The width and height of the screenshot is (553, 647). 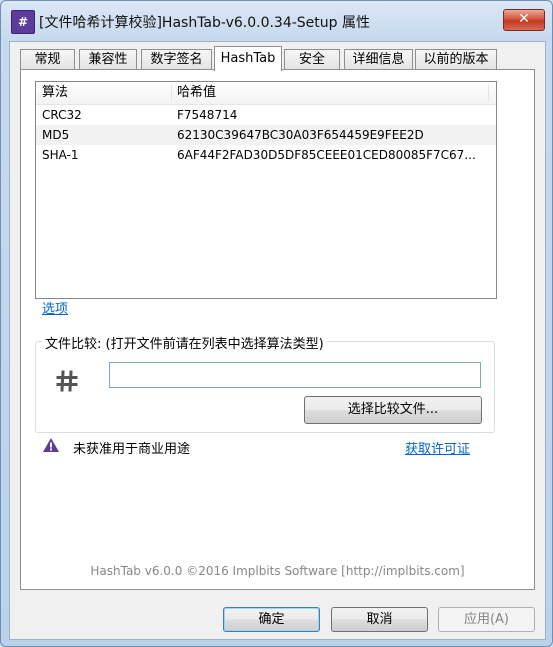 What do you see at coordinates (300, 135) in the screenshot?
I see `hash-value-cell: 62130C39647BC30A03F654459E9FEE2D` at bounding box center [300, 135].